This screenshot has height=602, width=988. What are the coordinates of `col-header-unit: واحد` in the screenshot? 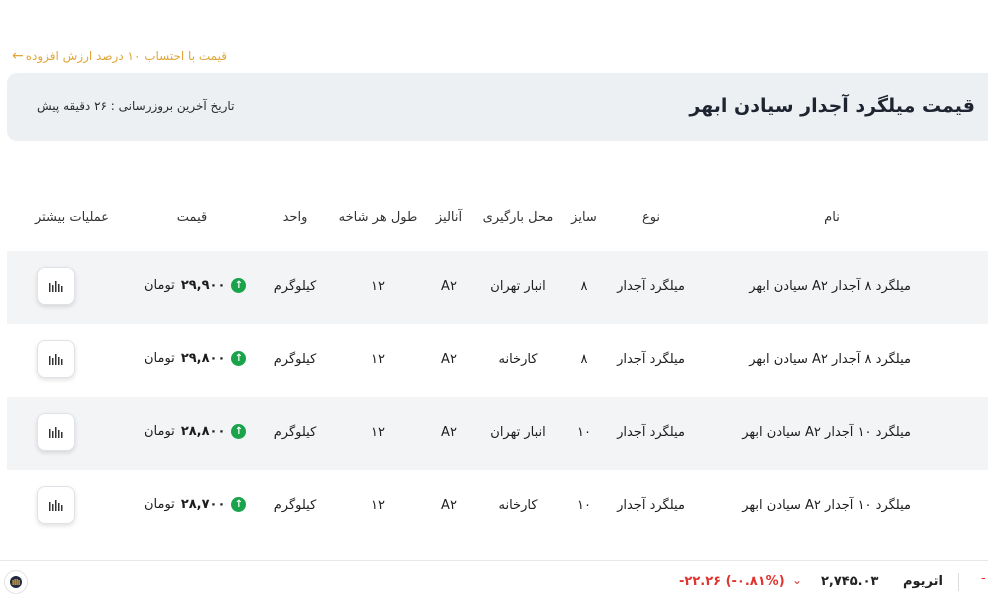 It's located at (295, 217).